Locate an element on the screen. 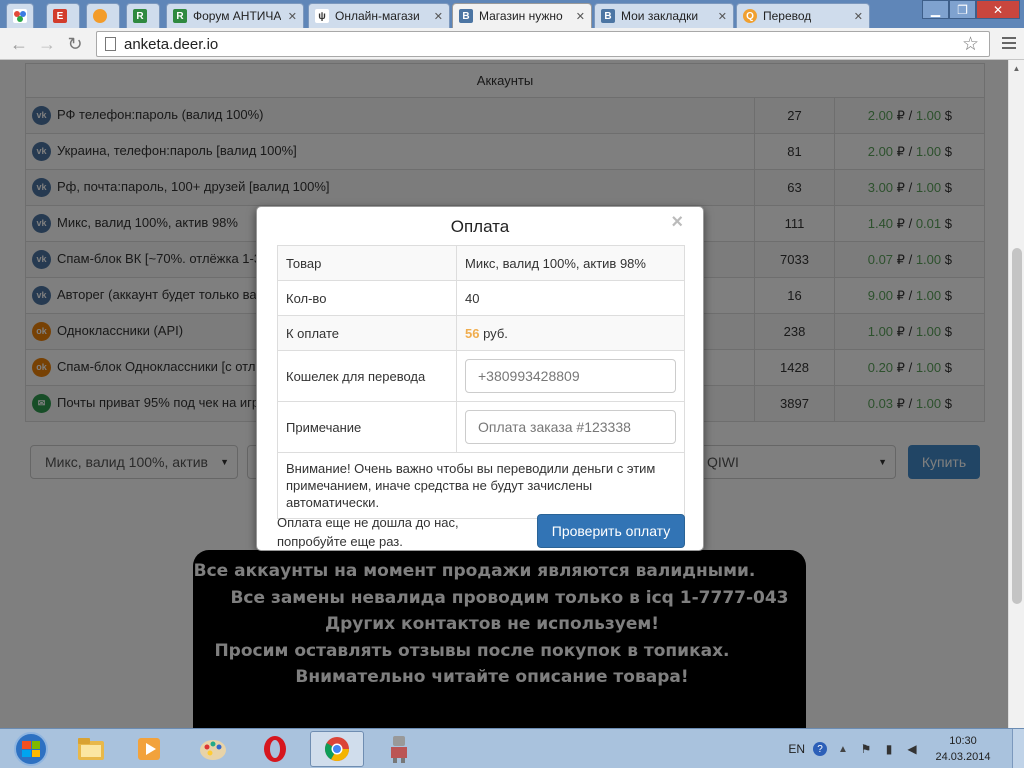 The height and width of the screenshot is (768, 1024). page-scrollbar: ▲ is located at coordinates (1016, 394).